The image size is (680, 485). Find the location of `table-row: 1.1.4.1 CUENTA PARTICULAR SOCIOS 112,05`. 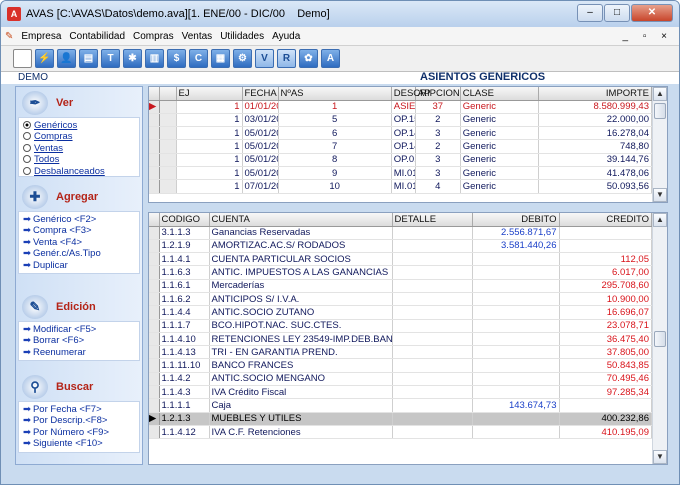

table-row: 1.1.4.1 CUENTA PARTICULAR SOCIOS 112,05 is located at coordinates (400, 259).